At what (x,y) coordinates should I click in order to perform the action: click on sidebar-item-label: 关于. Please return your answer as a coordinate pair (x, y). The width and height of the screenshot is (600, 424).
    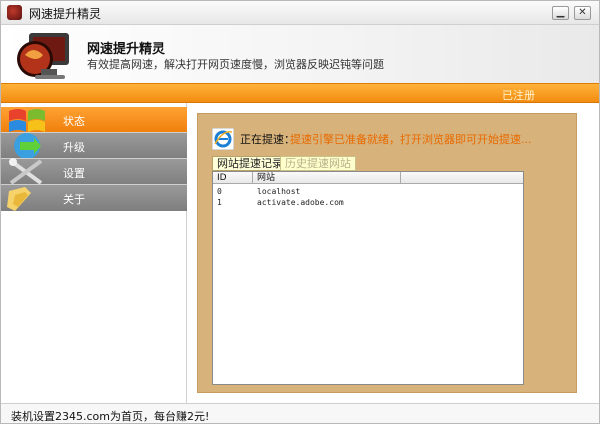
    Looking at the image, I should click on (74, 199).